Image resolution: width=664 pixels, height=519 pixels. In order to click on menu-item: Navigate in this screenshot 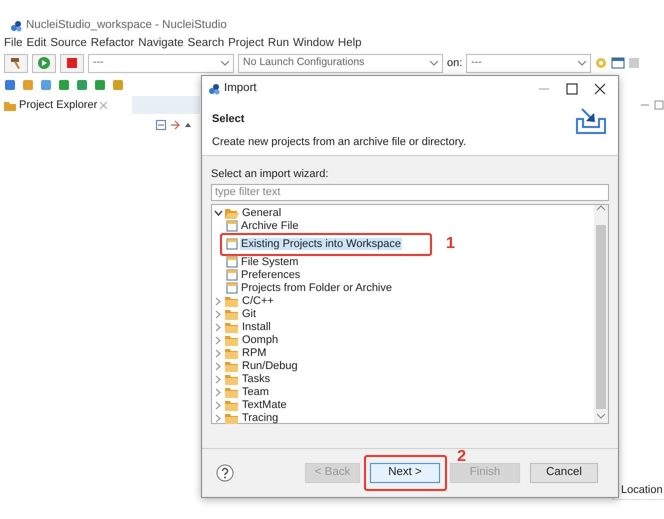, I will do `click(161, 44)`.